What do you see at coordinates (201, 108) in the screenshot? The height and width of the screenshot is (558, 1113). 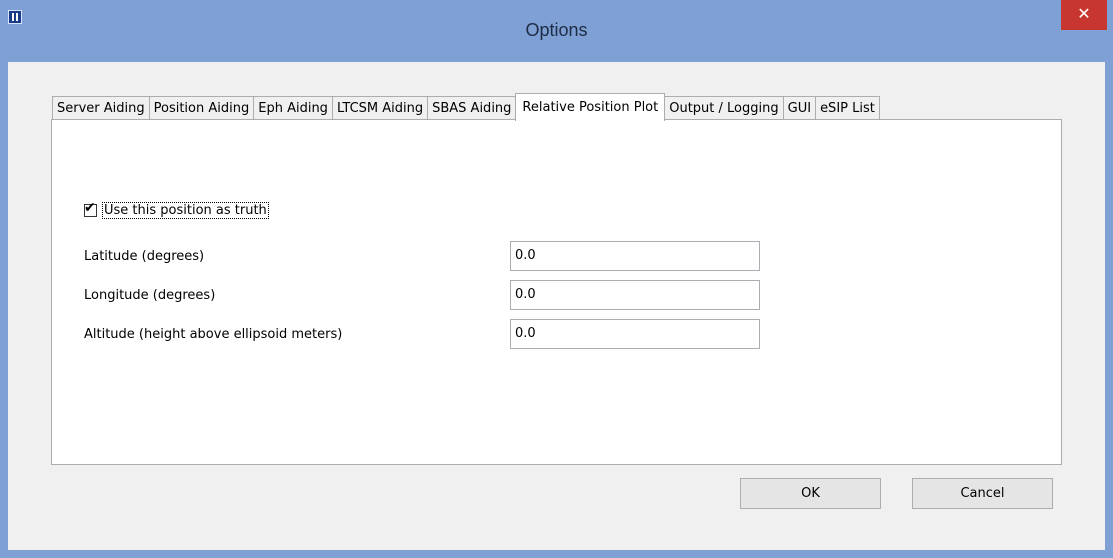 I see `tab-position-aiding: Position Aiding` at bounding box center [201, 108].